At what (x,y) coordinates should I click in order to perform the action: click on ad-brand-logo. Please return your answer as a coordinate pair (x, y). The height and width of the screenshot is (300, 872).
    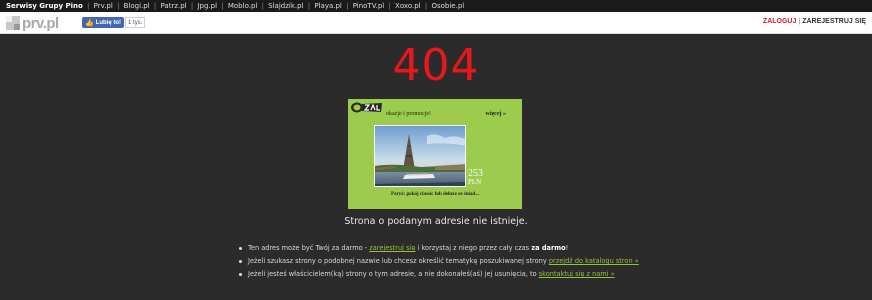
    Looking at the image, I should click on (366, 107).